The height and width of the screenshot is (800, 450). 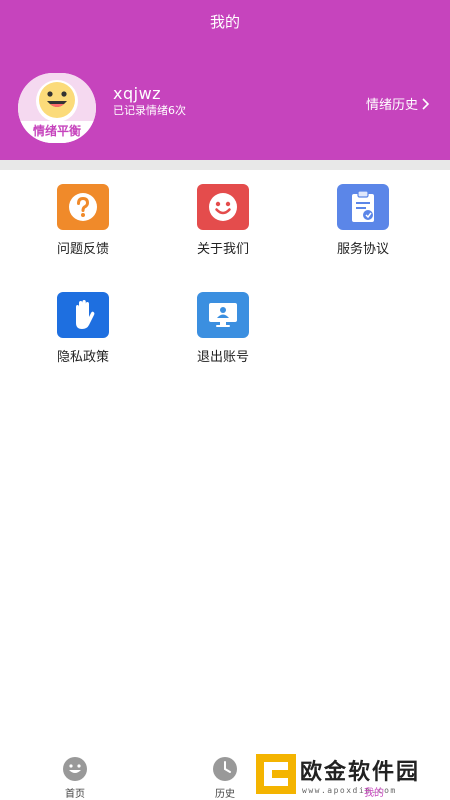 What do you see at coordinates (222, 357) in the screenshot?
I see `logout-label: 退出账号` at bounding box center [222, 357].